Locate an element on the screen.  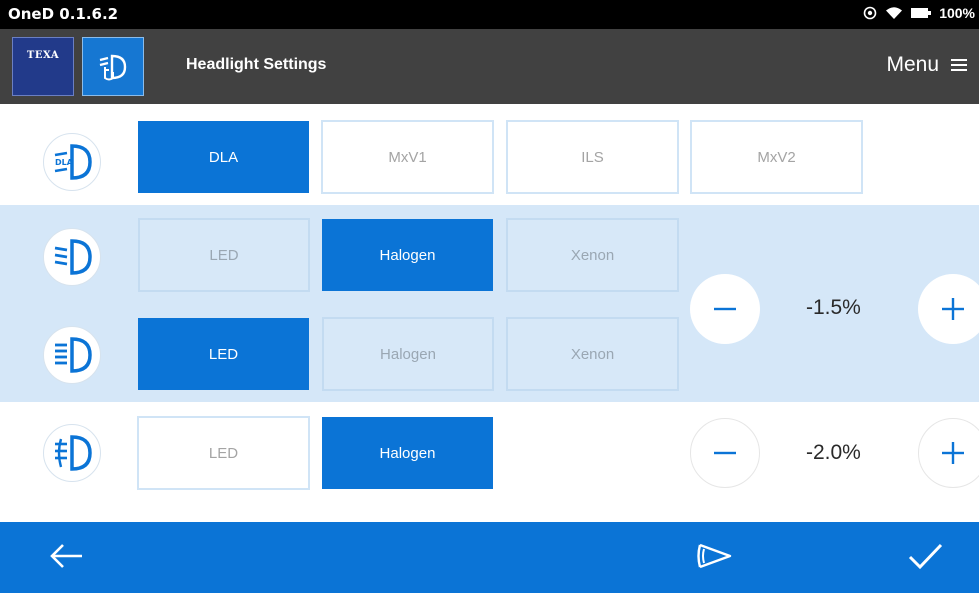
confirm-button is located at coordinates (925, 558).